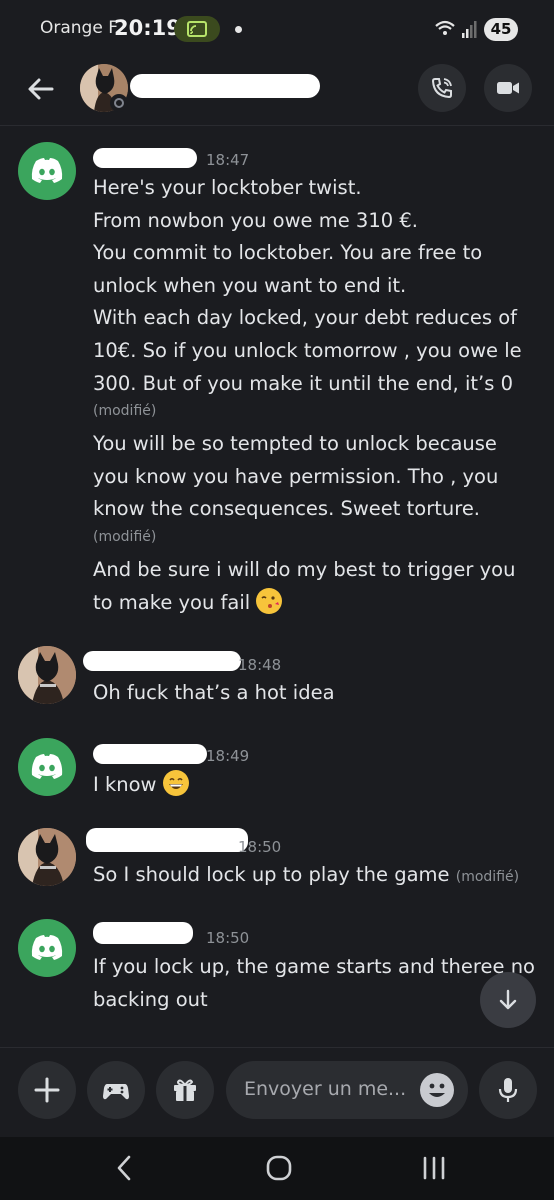  I want to click on message-line: You commit to locktober. You are free to, so click(288, 253).